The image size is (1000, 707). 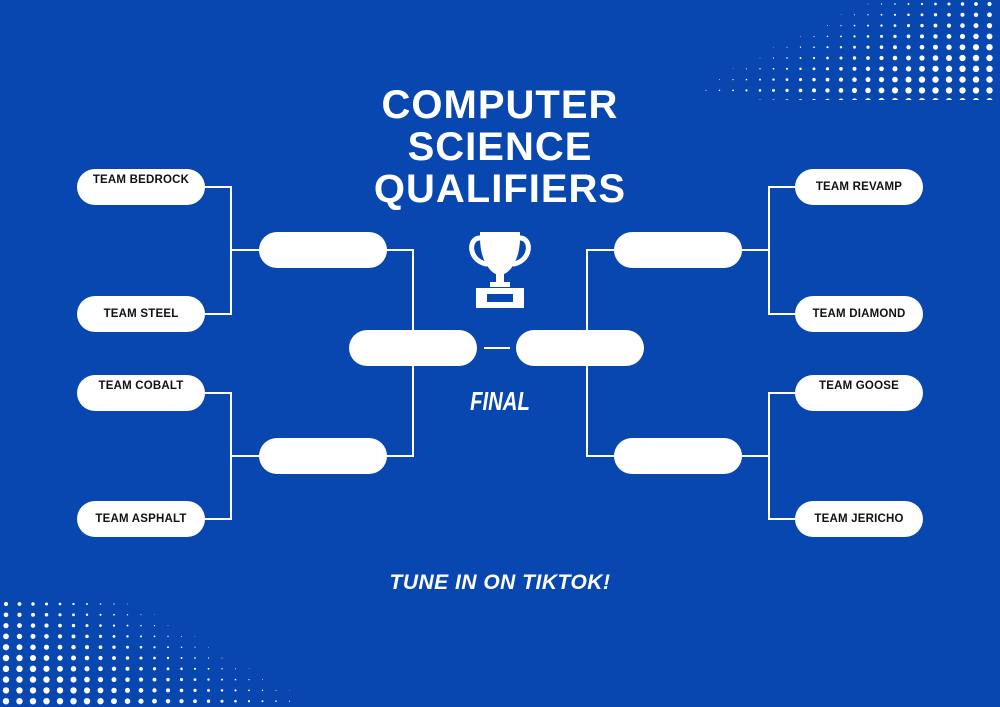 What do you see at coordinates (500, 270) in the screenshot?
I see `trophy-icon` at bounding box center [500, 270].